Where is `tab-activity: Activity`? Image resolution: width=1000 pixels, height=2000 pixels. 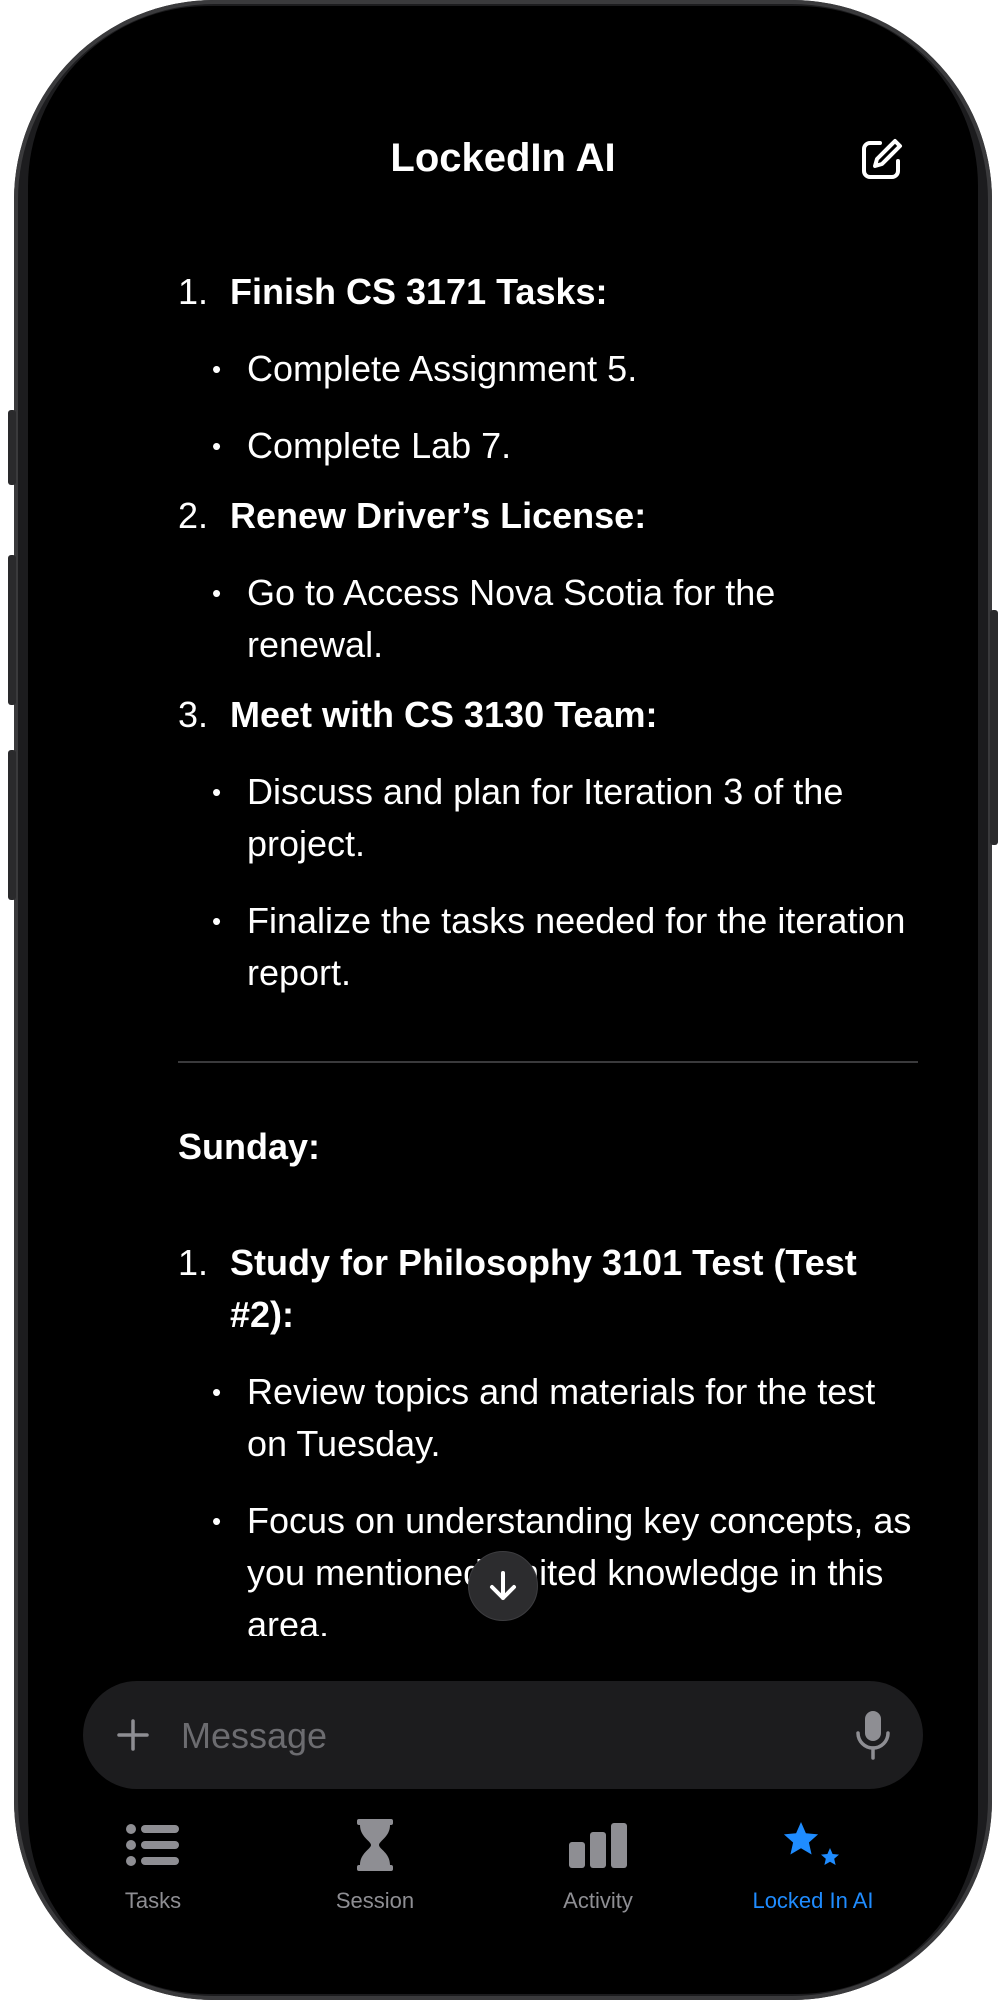 tab-activity: Activity is located at coordinates (598, 1871).